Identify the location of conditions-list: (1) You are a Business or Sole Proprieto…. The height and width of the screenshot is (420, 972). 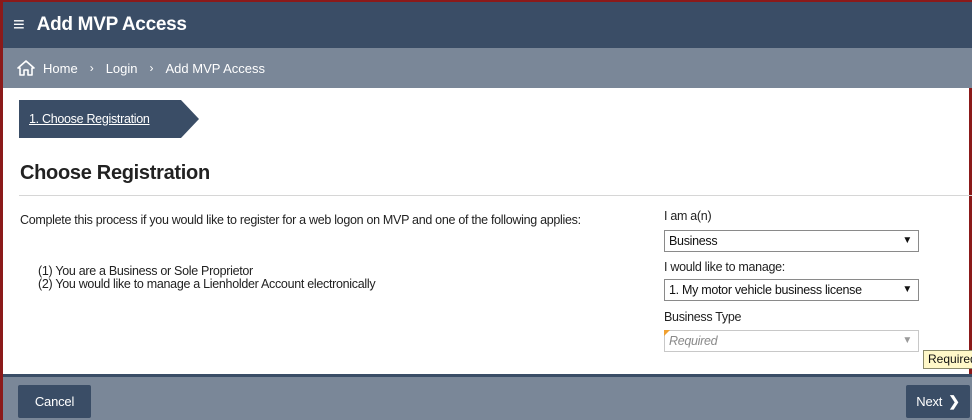
(207, 278).